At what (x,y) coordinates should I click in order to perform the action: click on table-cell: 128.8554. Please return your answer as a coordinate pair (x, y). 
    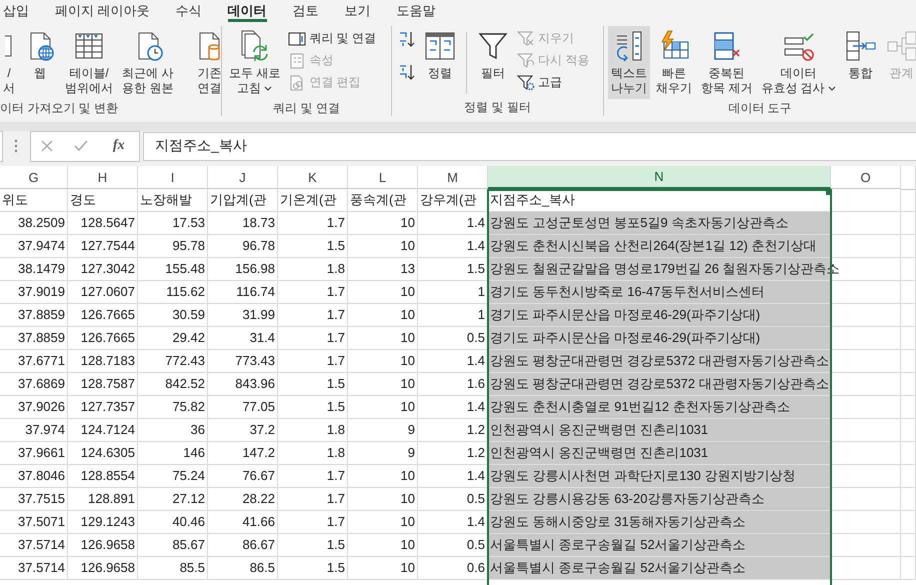
    Looking at the image, I should click on (103, 476).